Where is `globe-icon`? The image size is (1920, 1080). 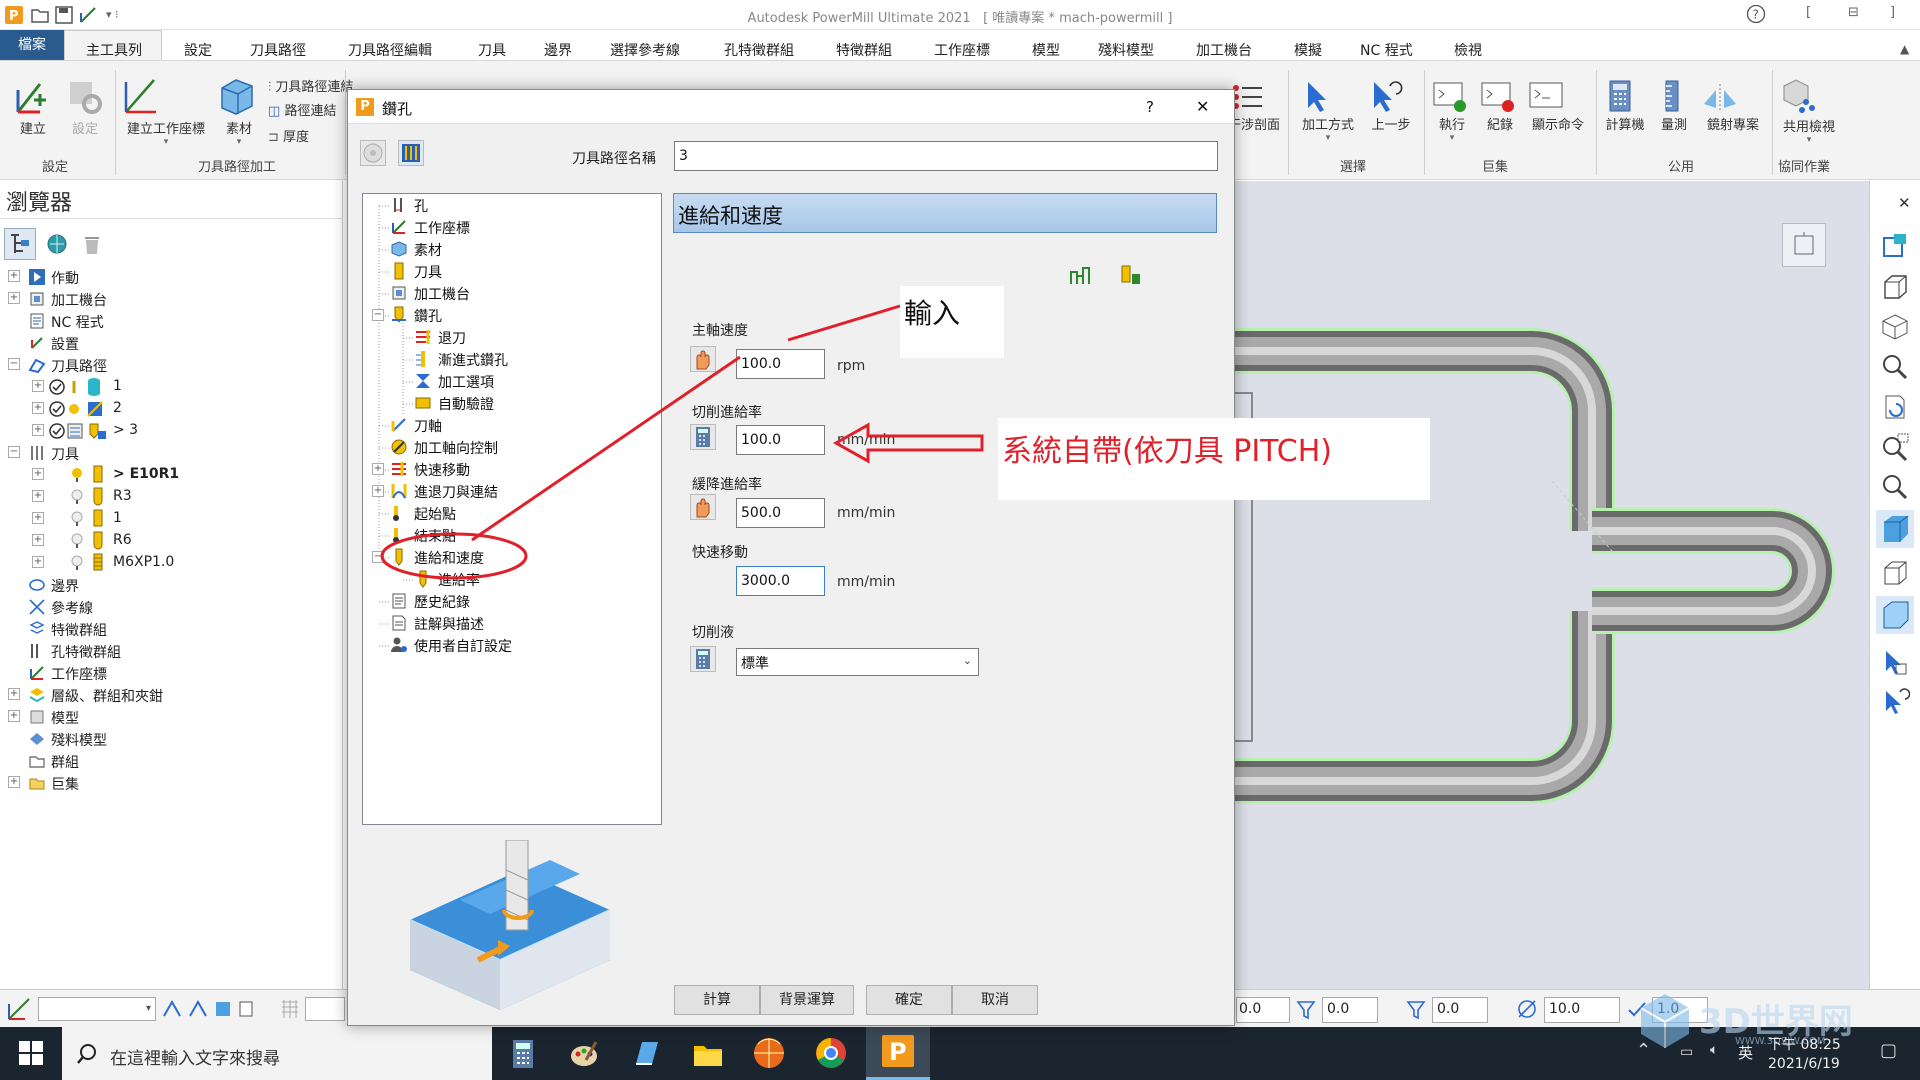 globe-icon is located at coordinates (57, 244).